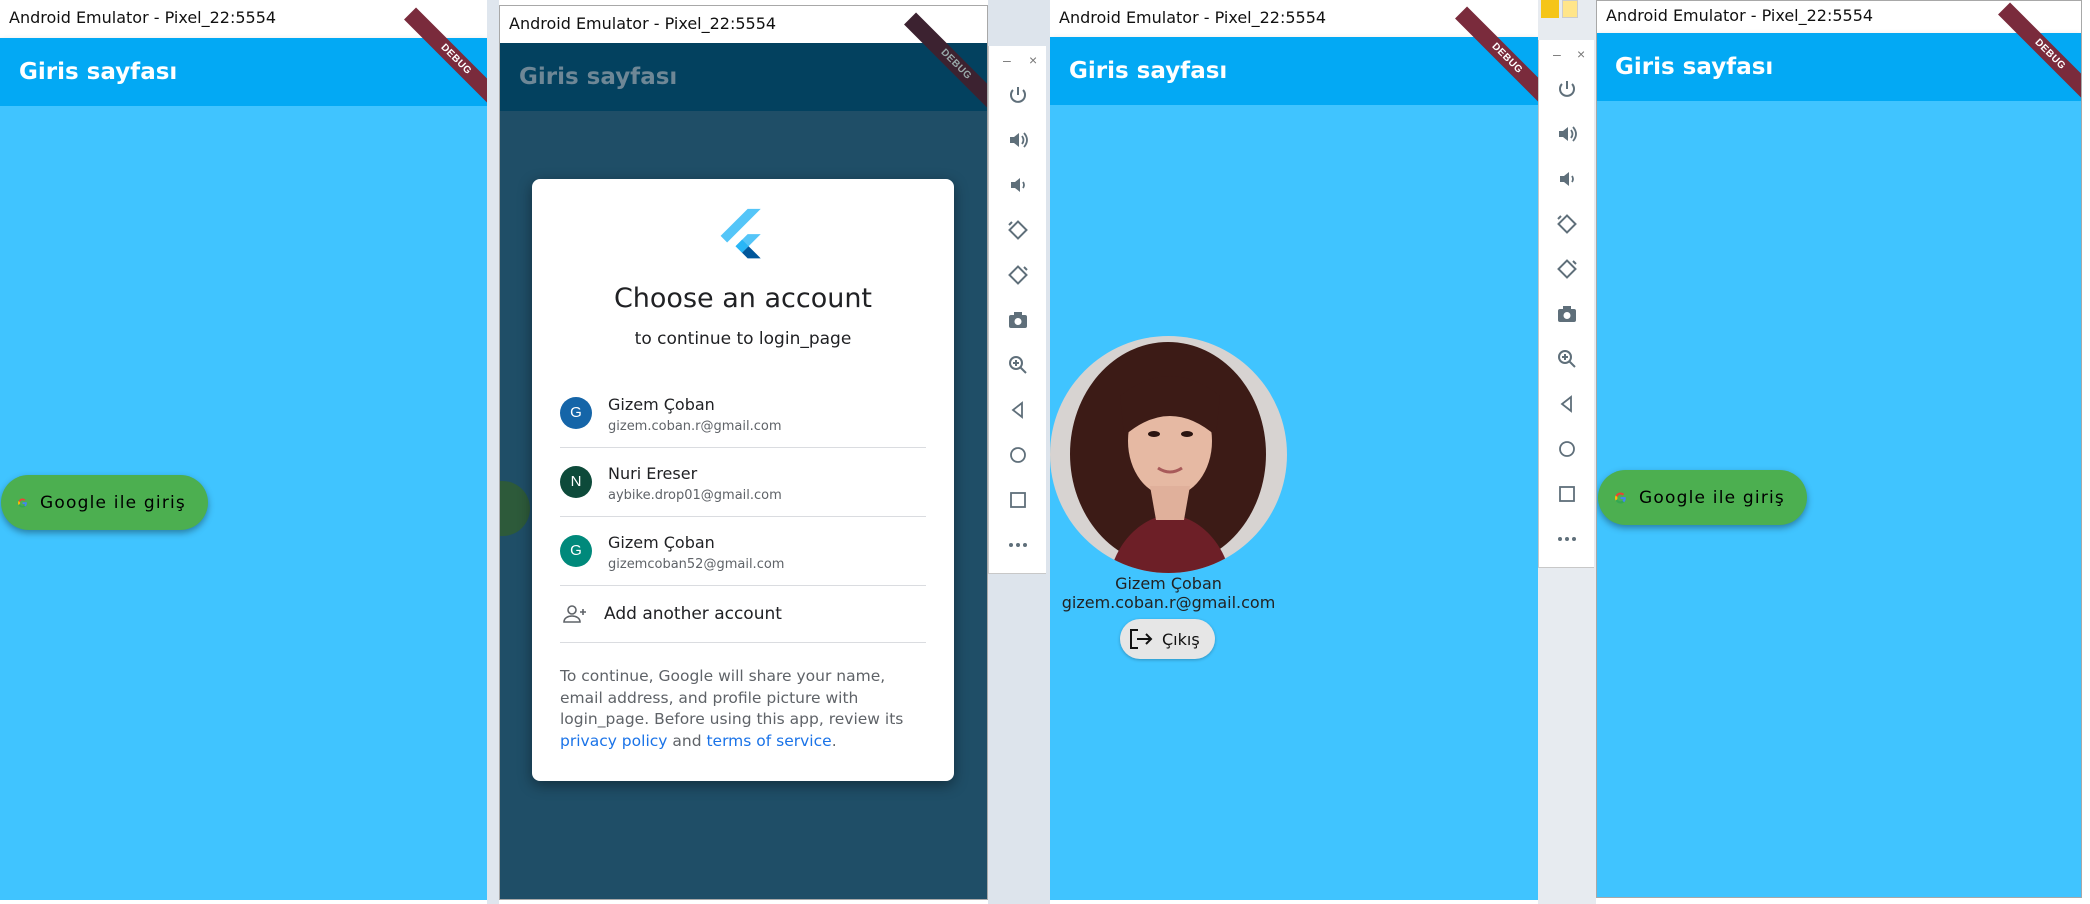  I want to click on add-account-button: Add another account, so click(743, 614).